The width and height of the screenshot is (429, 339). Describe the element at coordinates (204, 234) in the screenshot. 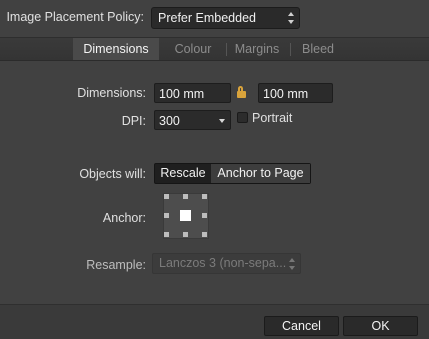

I see `anchor-handle-bottom-right` at that location.